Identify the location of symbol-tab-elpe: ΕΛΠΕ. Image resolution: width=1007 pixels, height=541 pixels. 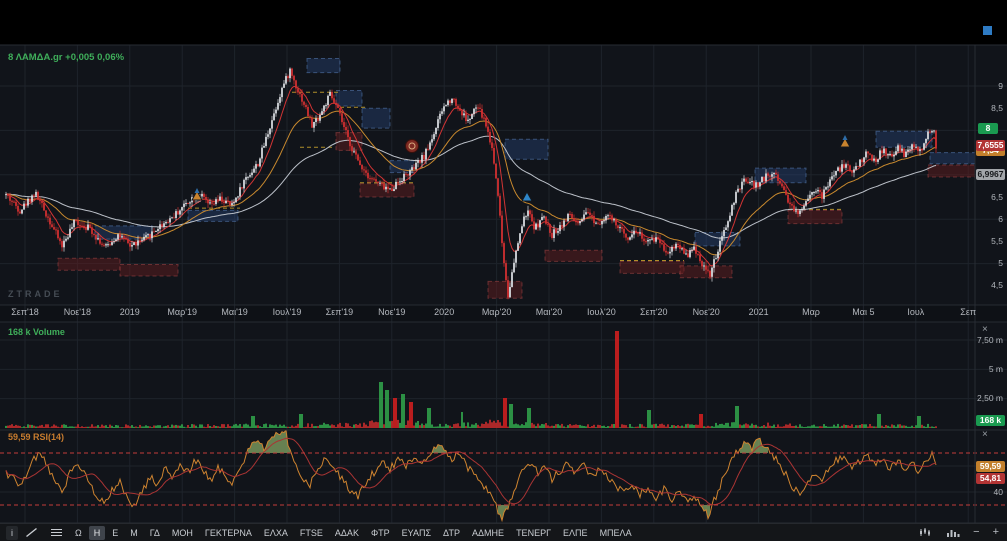
(575, 533).